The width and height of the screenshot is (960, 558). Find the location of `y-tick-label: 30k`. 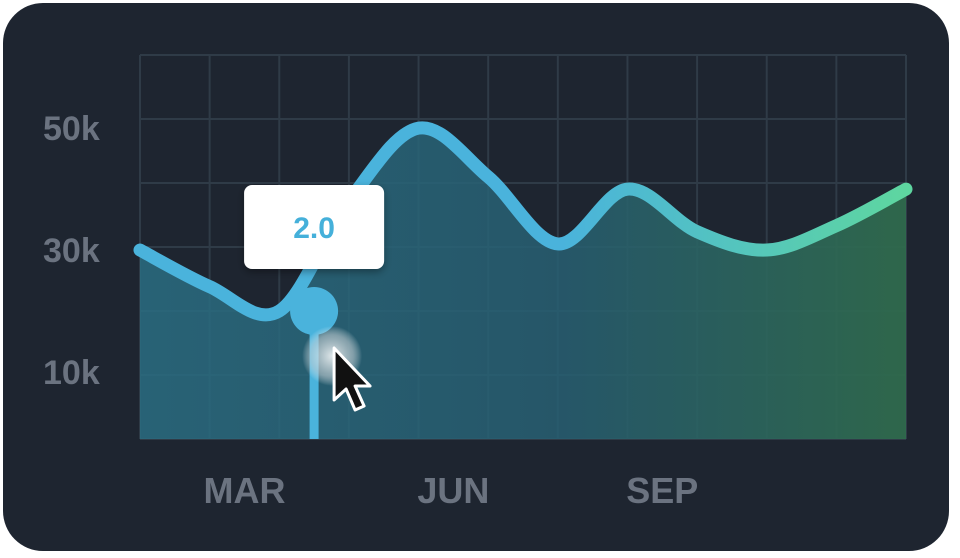

y-tick-label: 30k is located at coordinates (71, 251).